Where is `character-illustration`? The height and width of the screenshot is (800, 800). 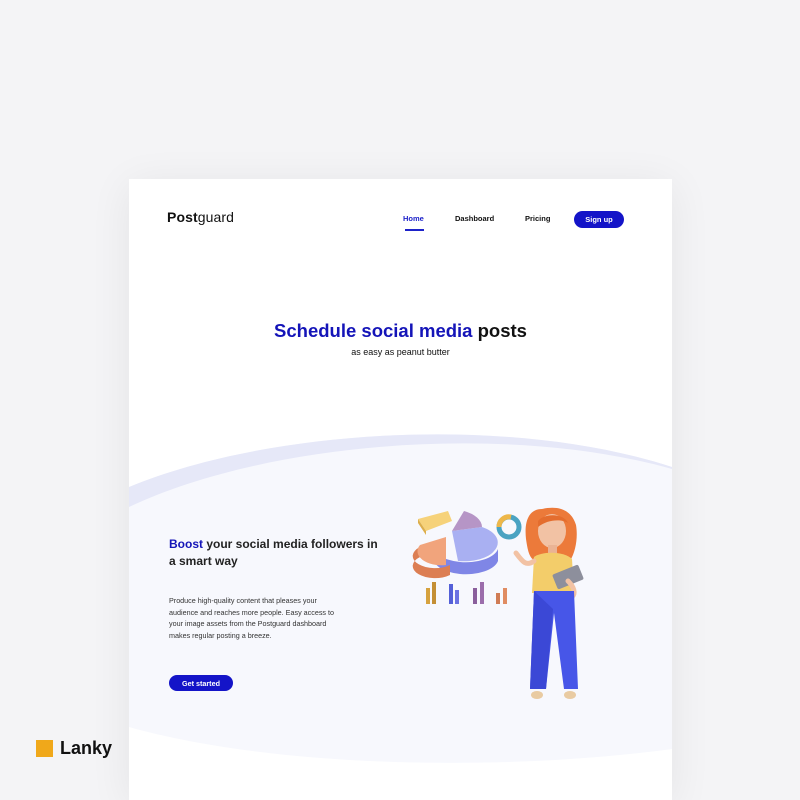
character-illustration is located at coordinates (498, 603).